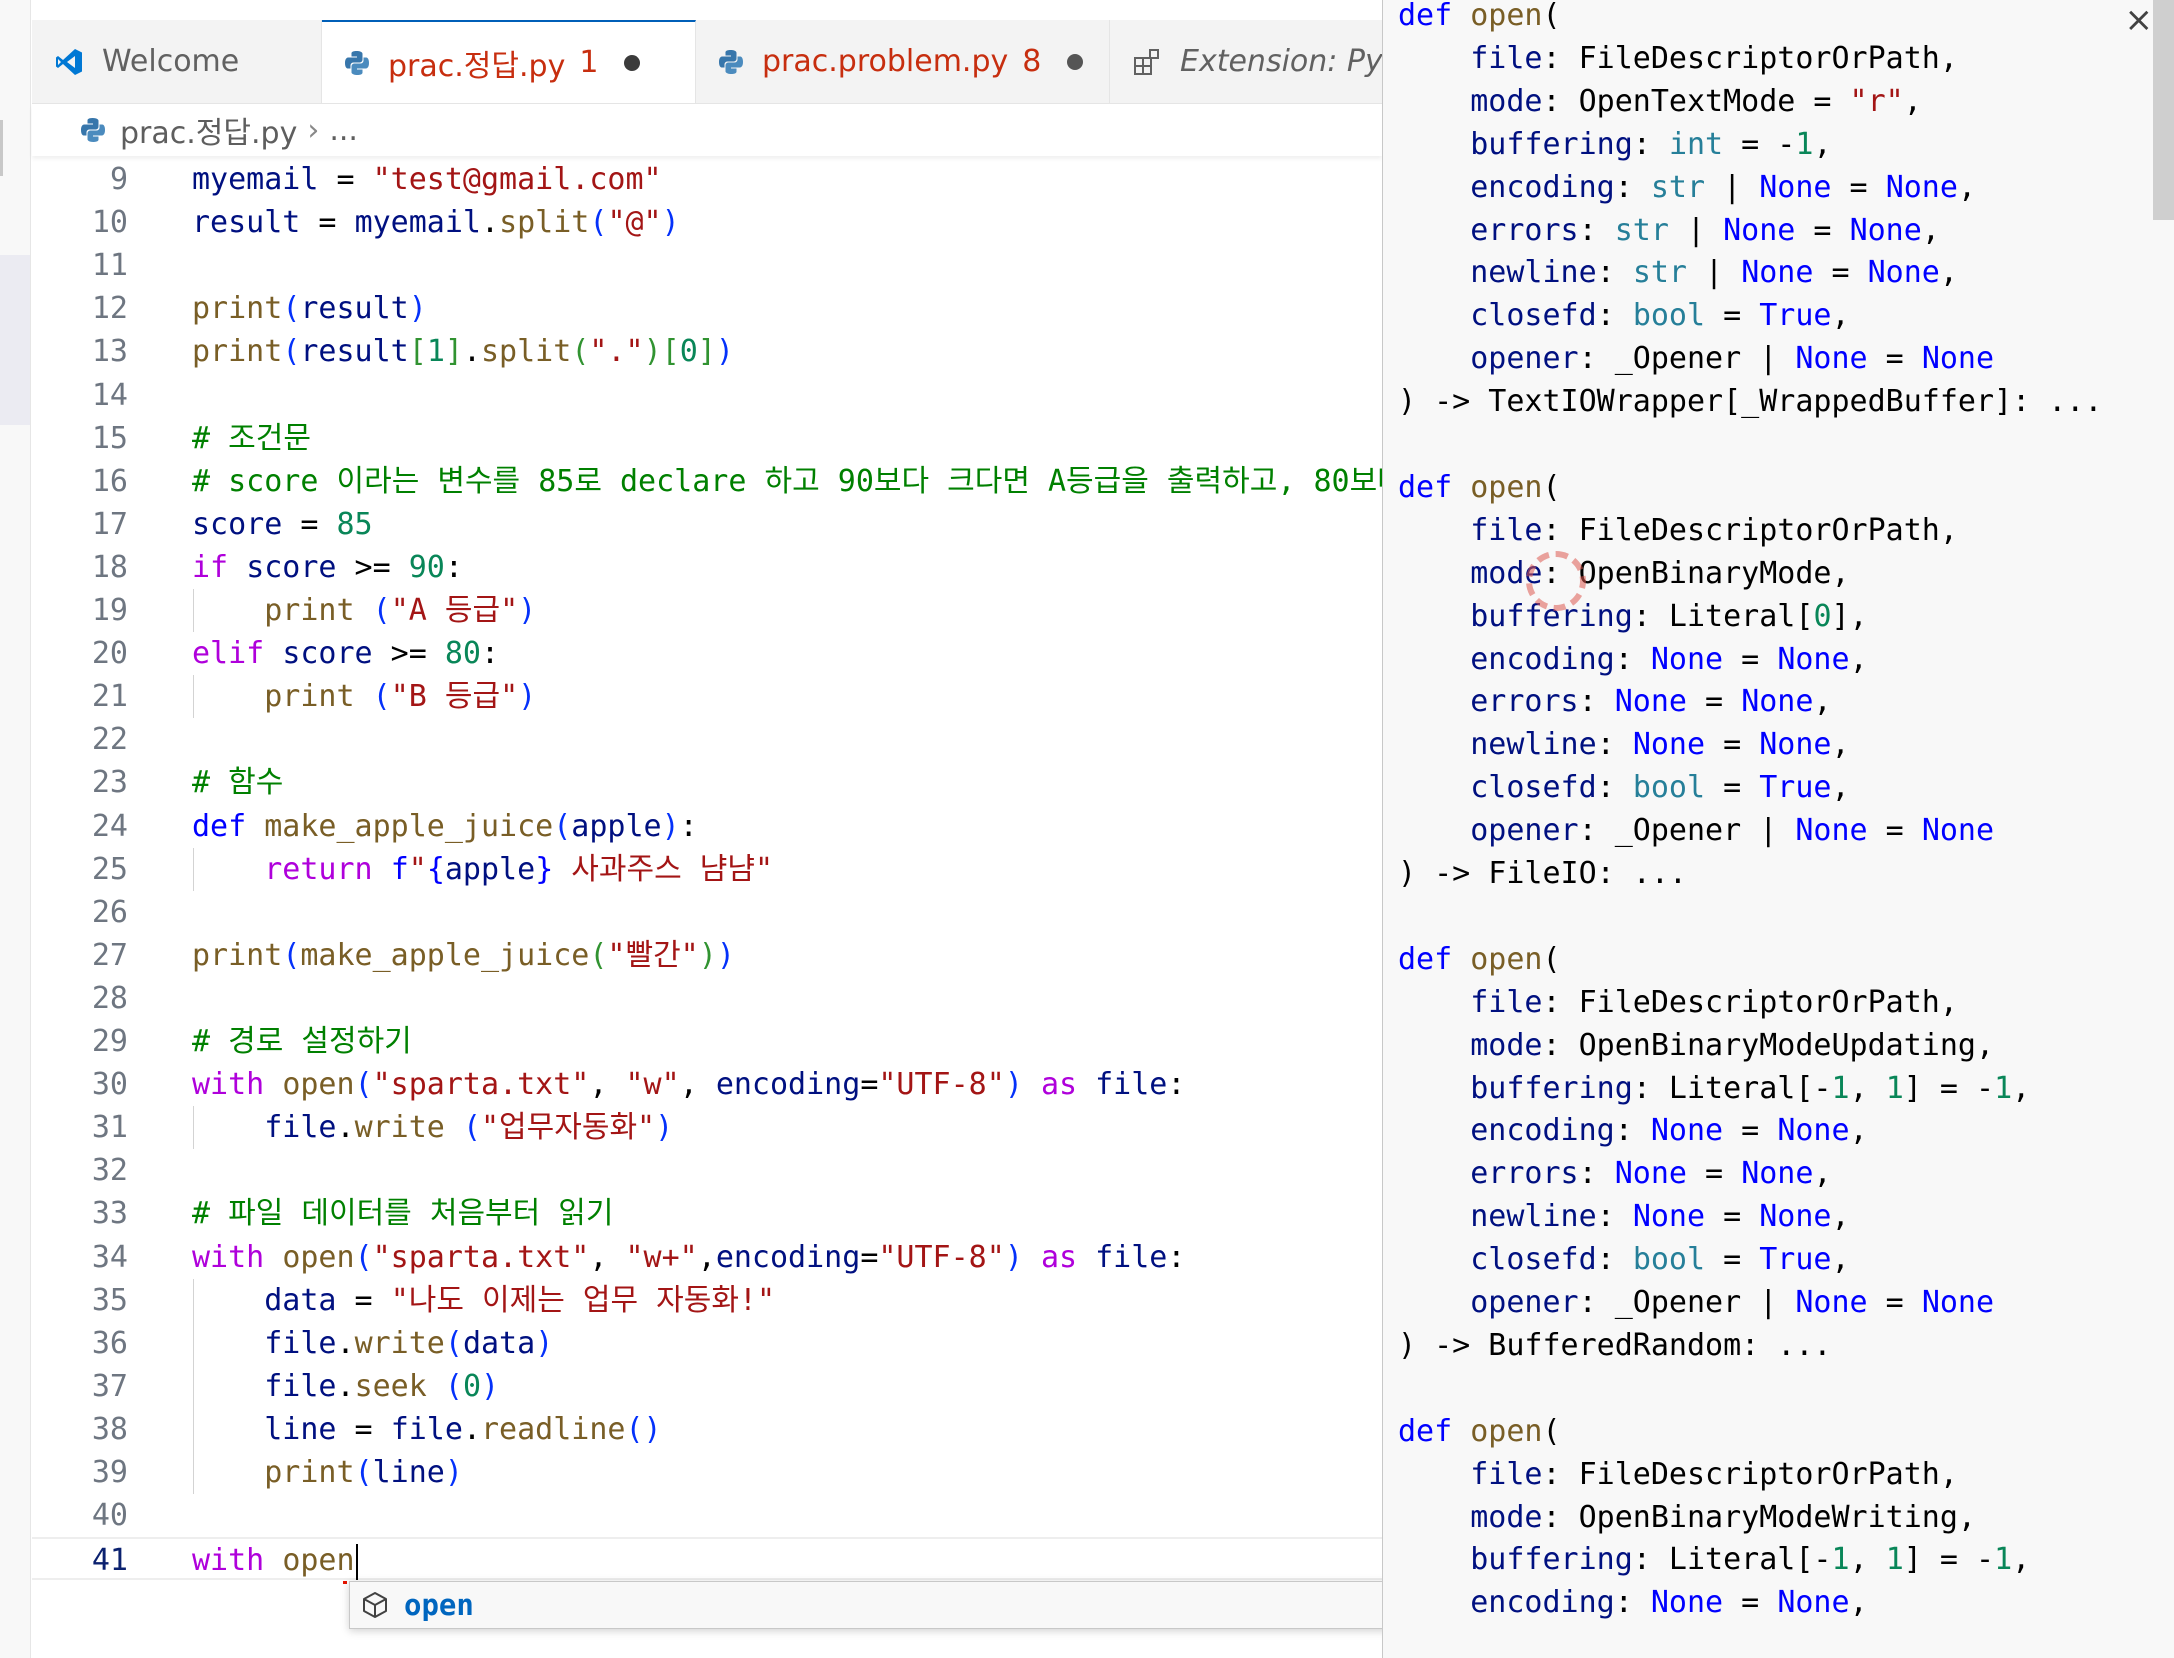 This screenshot has width=2174, height=1658. What do you see at coordinates (1660, 101) in the screenshot?
I see `signature-line: mode: OpenTextMode = "r",` at bounding box center [1660, 101].